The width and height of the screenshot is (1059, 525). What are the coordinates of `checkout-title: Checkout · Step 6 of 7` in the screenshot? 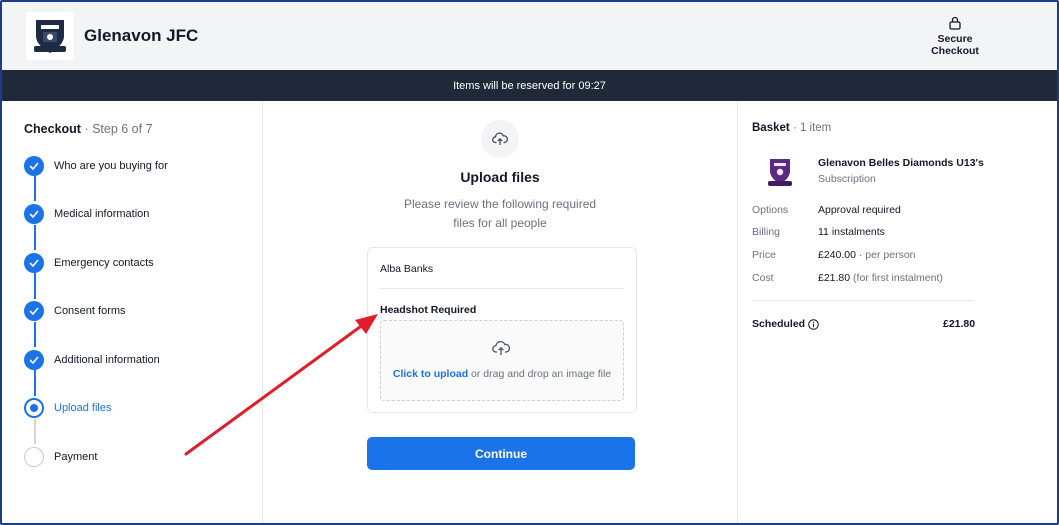 It's located at (88, 129).